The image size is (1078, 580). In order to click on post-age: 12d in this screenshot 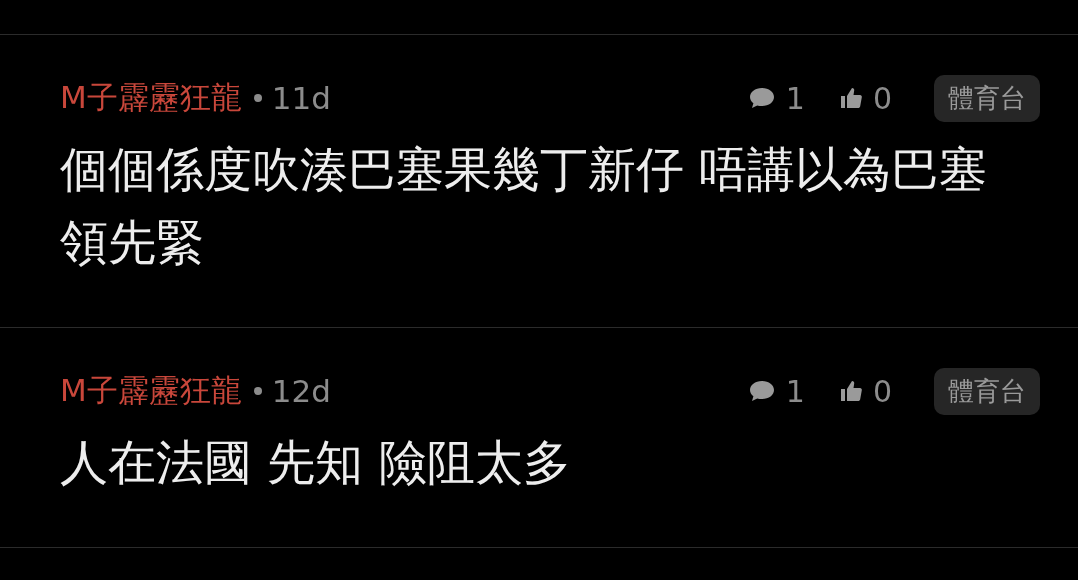, I will do `click(301, 391)`.